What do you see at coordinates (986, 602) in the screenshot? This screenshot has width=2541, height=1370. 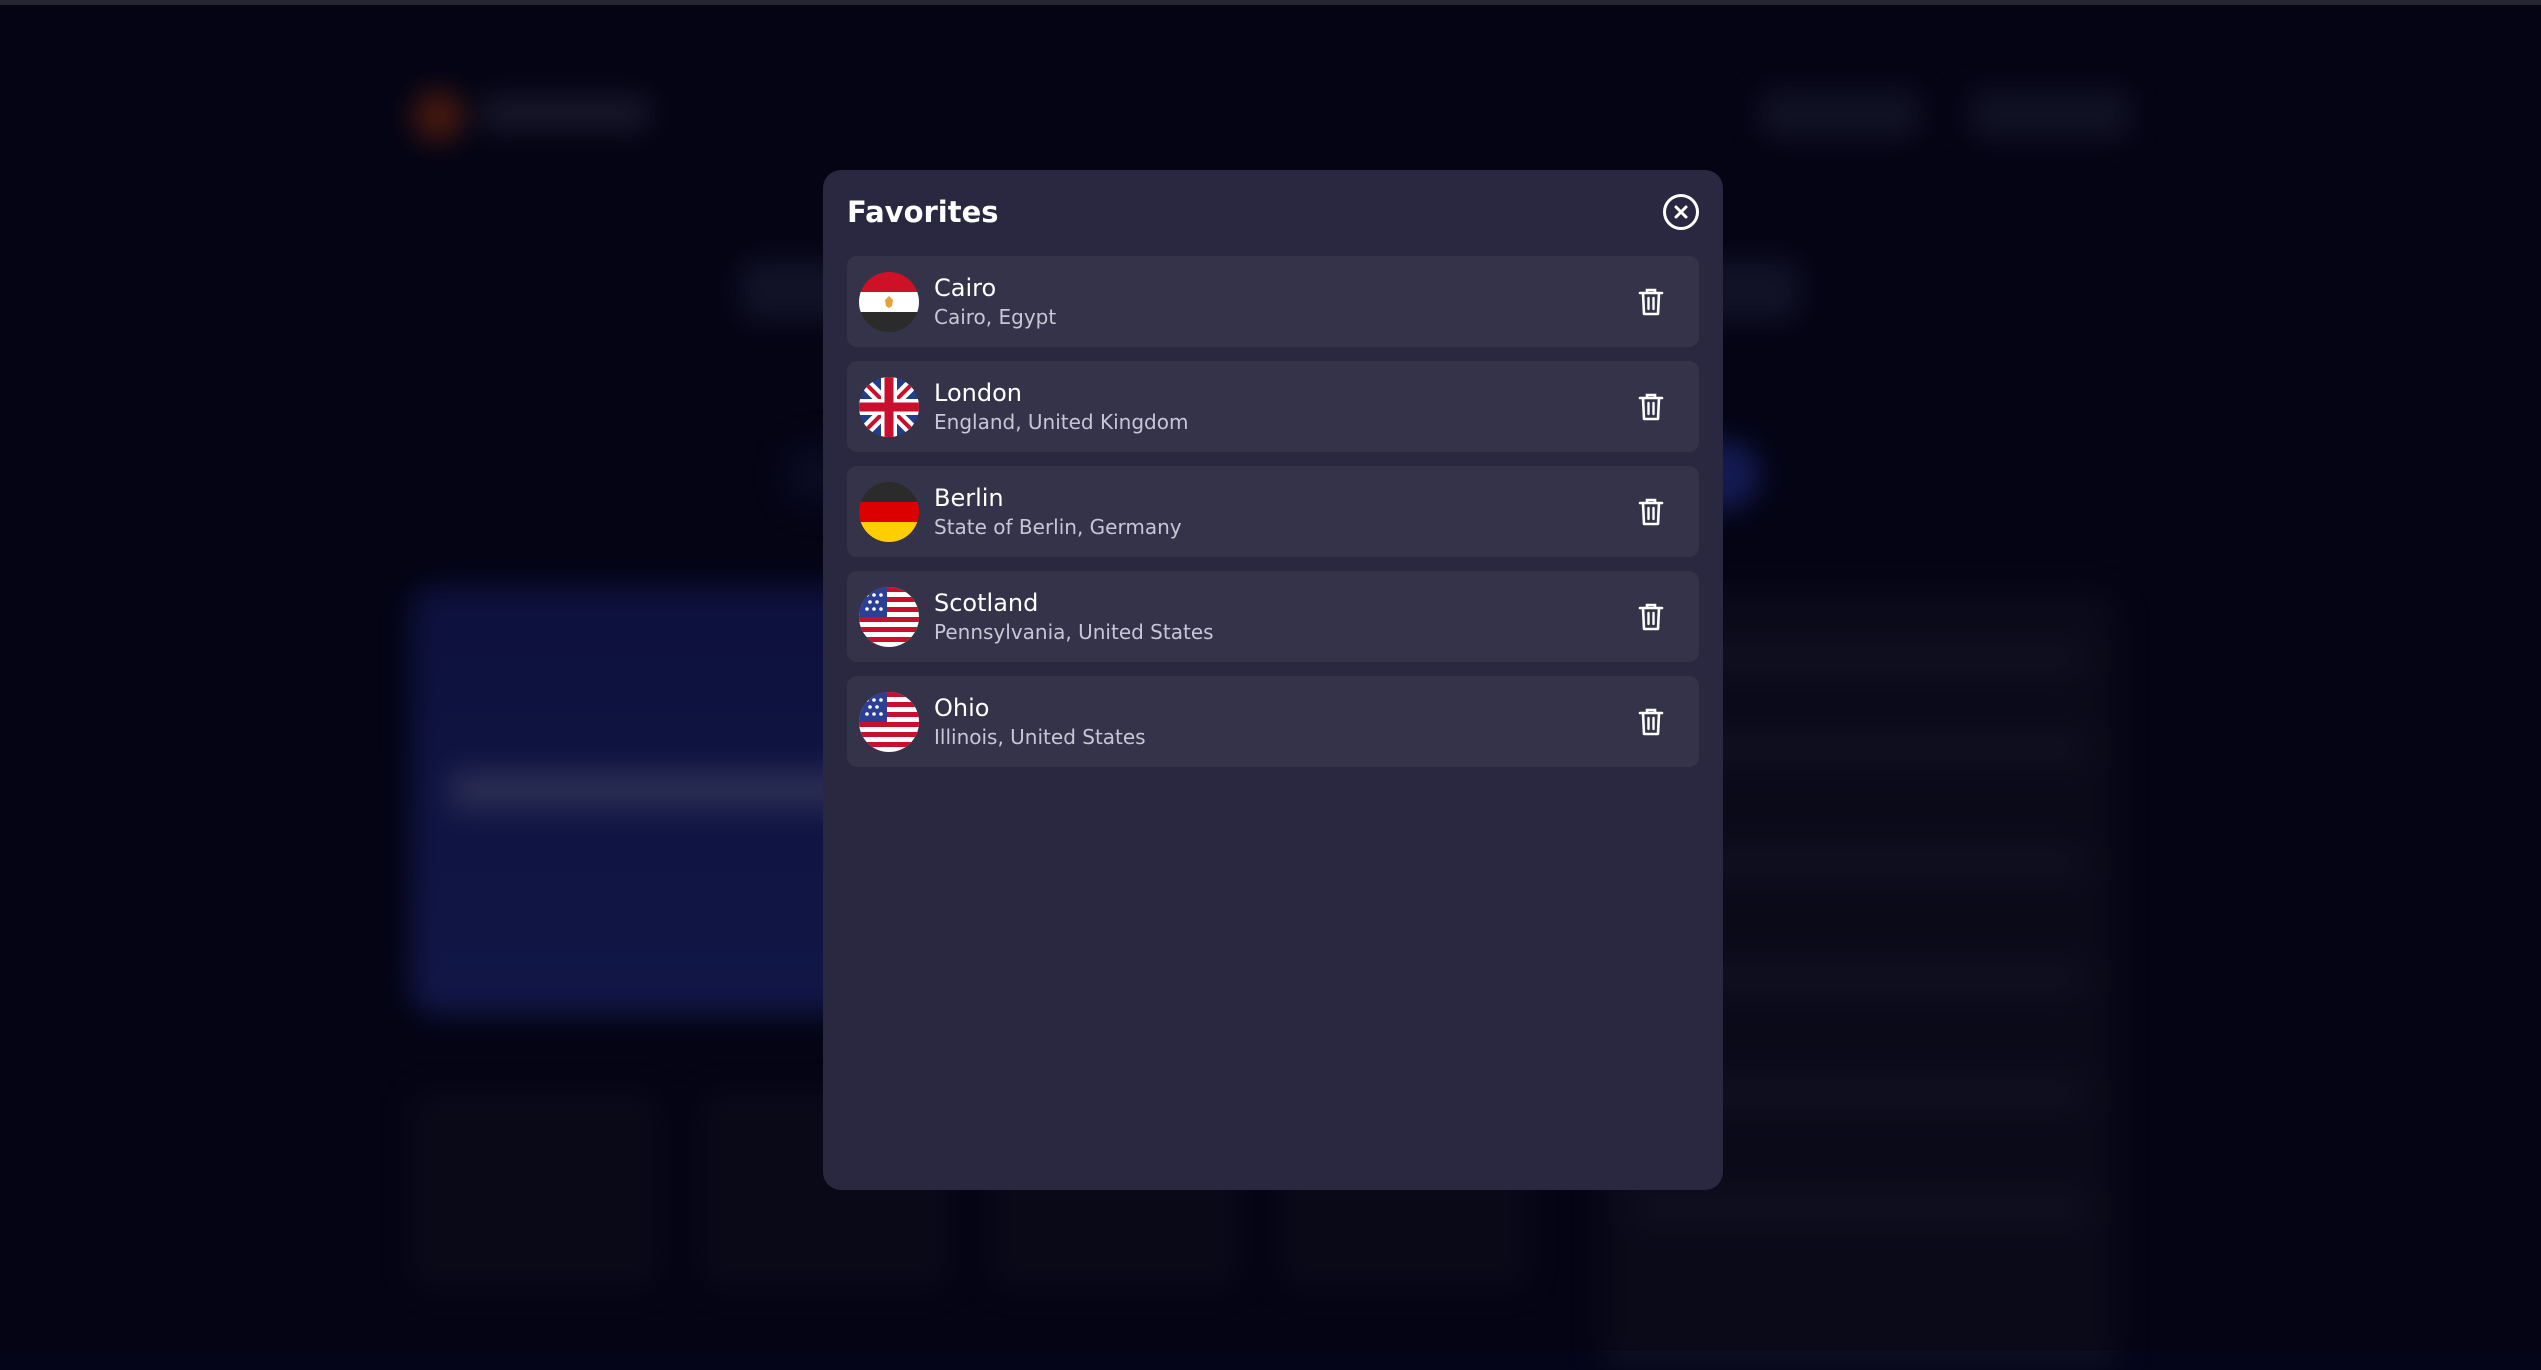 I see `favorite-city: Scotland` at bounding box center [986, 602].